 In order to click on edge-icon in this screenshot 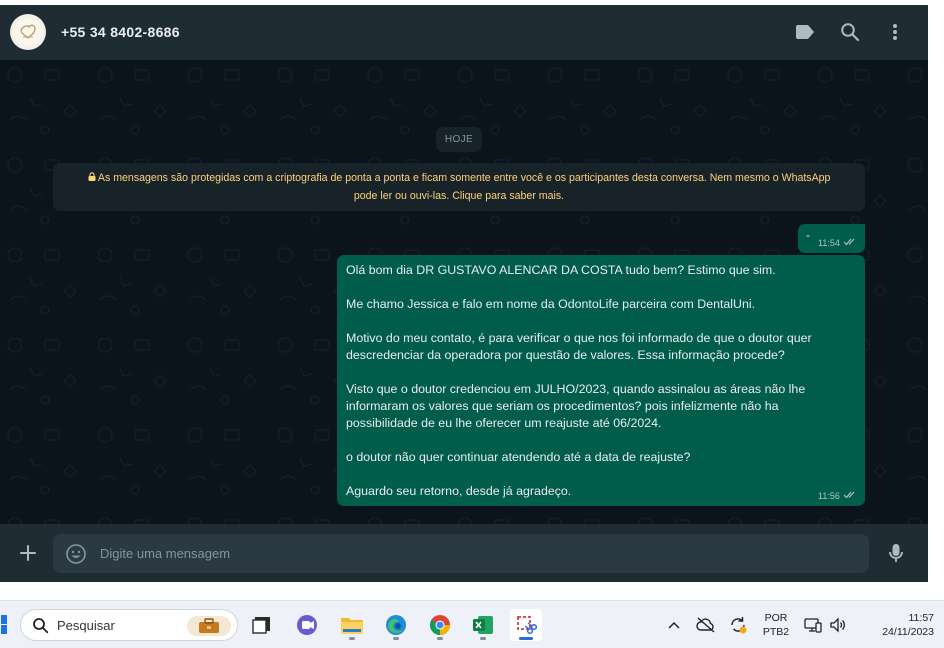, I will do `click(396, 625)`.